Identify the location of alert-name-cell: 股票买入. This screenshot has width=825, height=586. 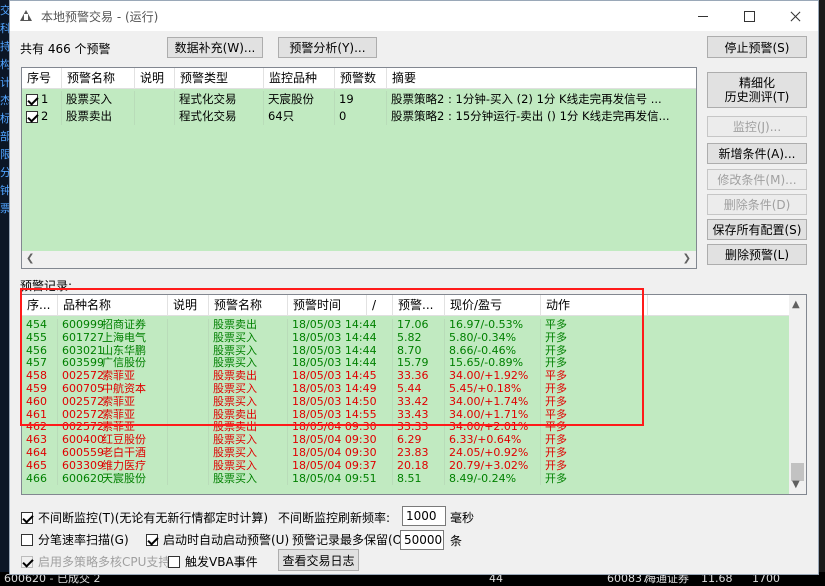
(98, 99).